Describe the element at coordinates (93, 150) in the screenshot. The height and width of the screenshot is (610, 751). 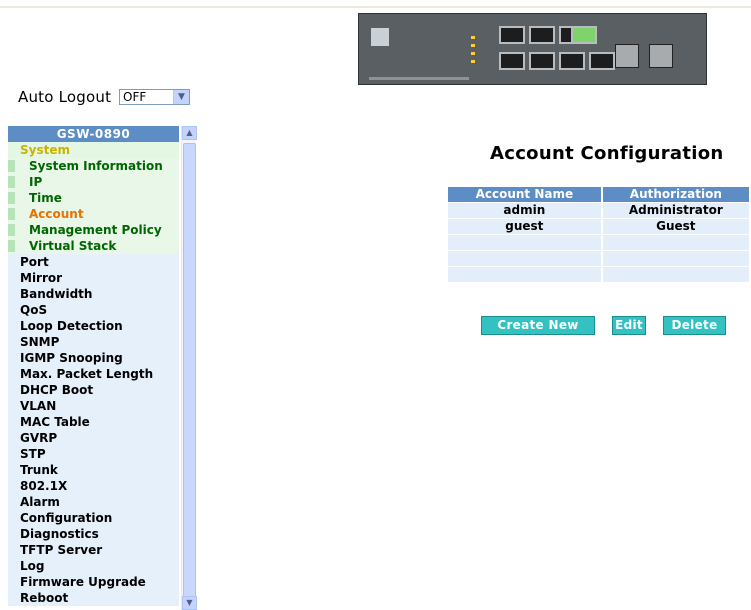
I see `sidebar-item-system: System` at that location.